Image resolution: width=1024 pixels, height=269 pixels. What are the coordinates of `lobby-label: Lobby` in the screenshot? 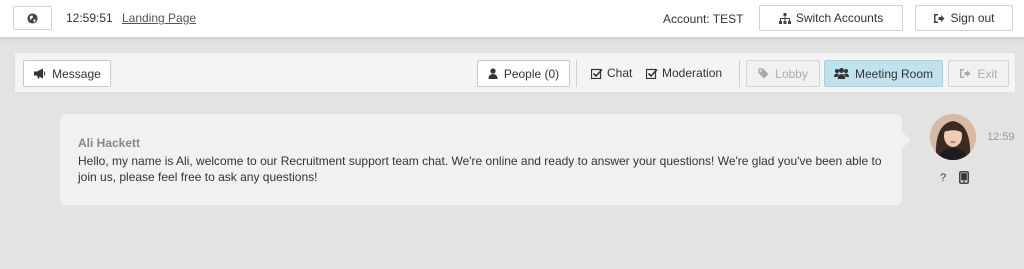 It's located at (791, 73).